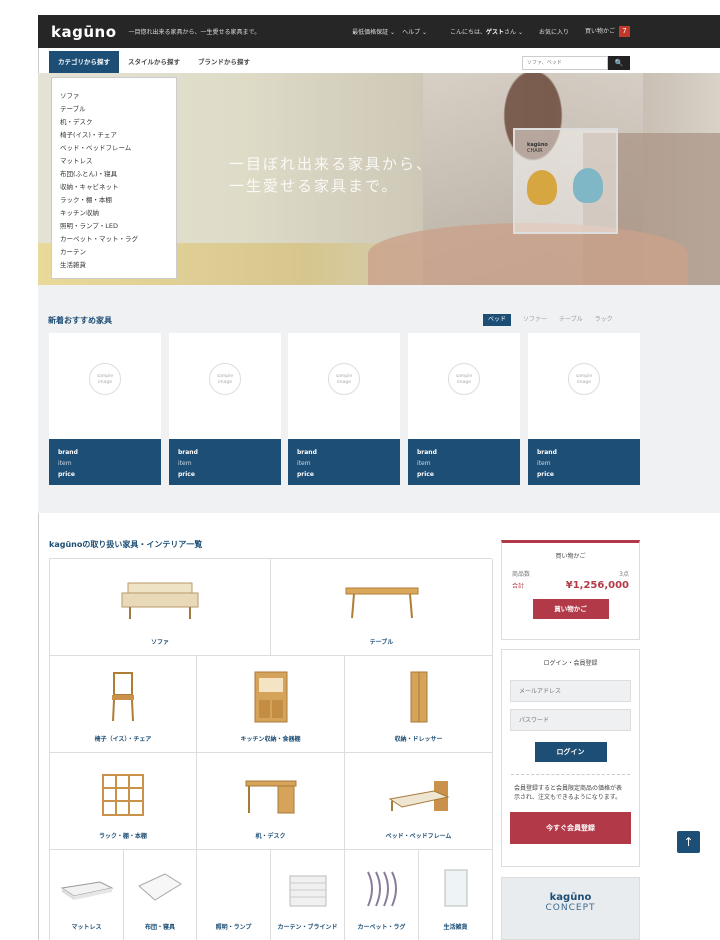 The image size is (720, 940). Describe the element at coordinates (270, 697) in the screenshot. I see `cupboard-icon` at that location.